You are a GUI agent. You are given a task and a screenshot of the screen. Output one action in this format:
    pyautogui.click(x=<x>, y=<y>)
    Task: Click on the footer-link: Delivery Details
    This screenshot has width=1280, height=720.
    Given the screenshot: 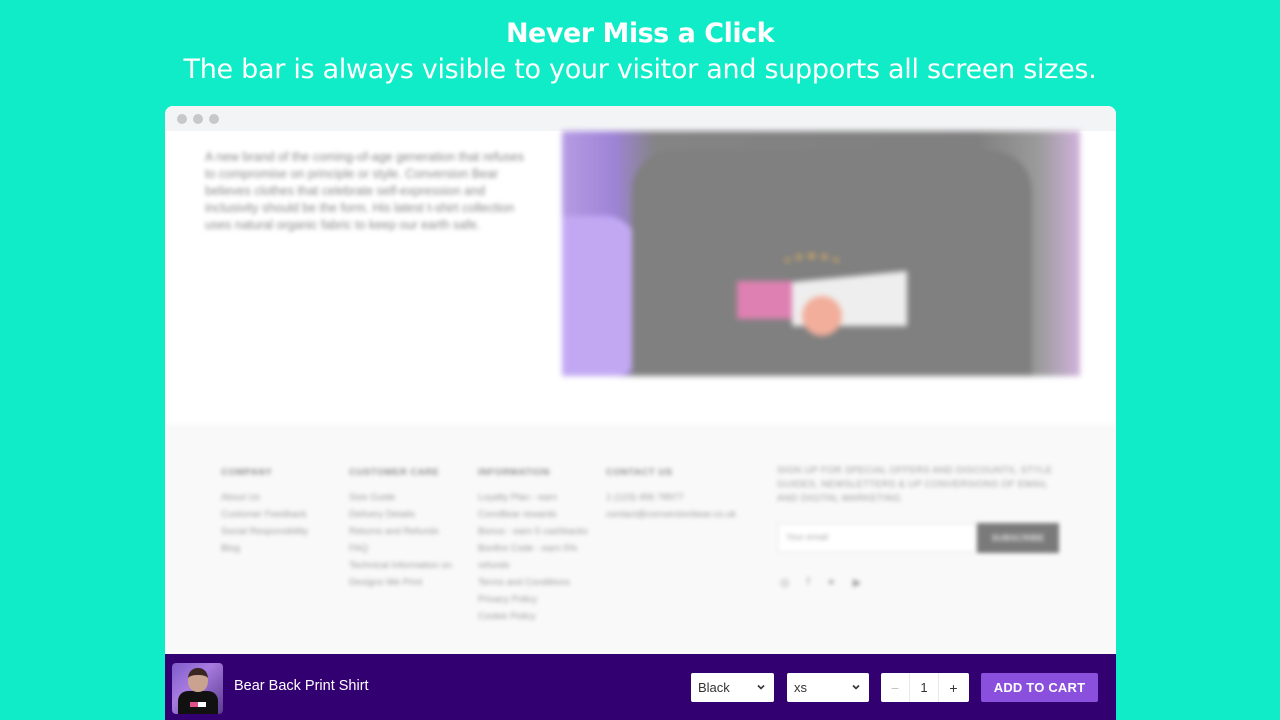 What is the action you would take?
    pyautogui.click(x=406, y=514)
    